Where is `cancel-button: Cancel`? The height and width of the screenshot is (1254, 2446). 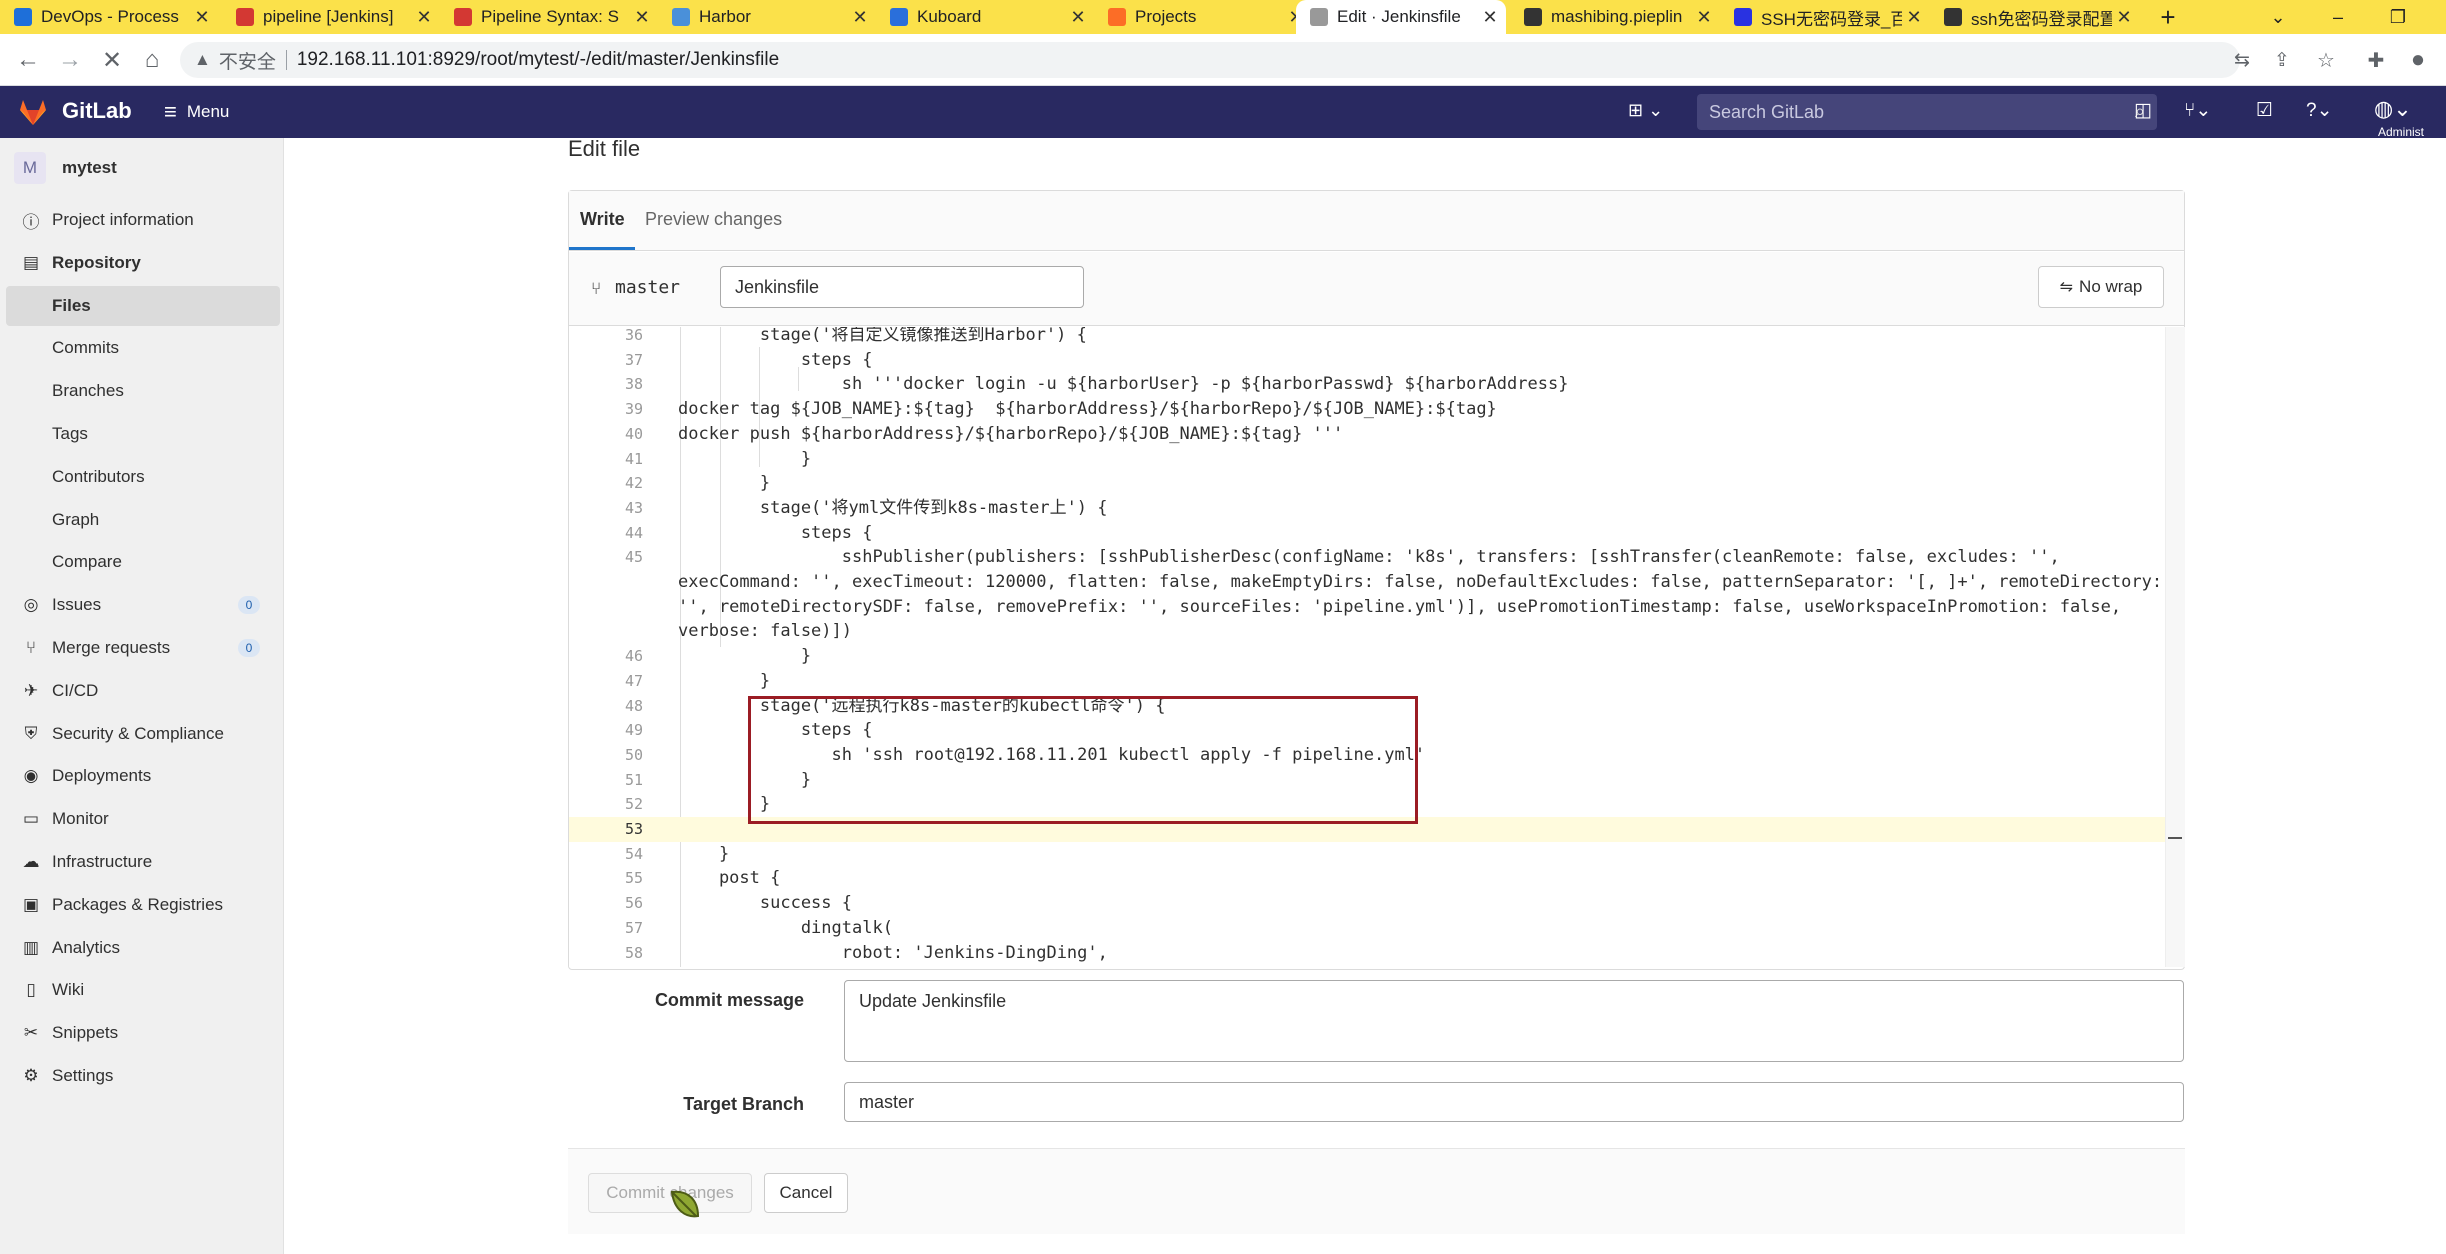
cancel-button: Cancel is located at coordinates (806, 1193).